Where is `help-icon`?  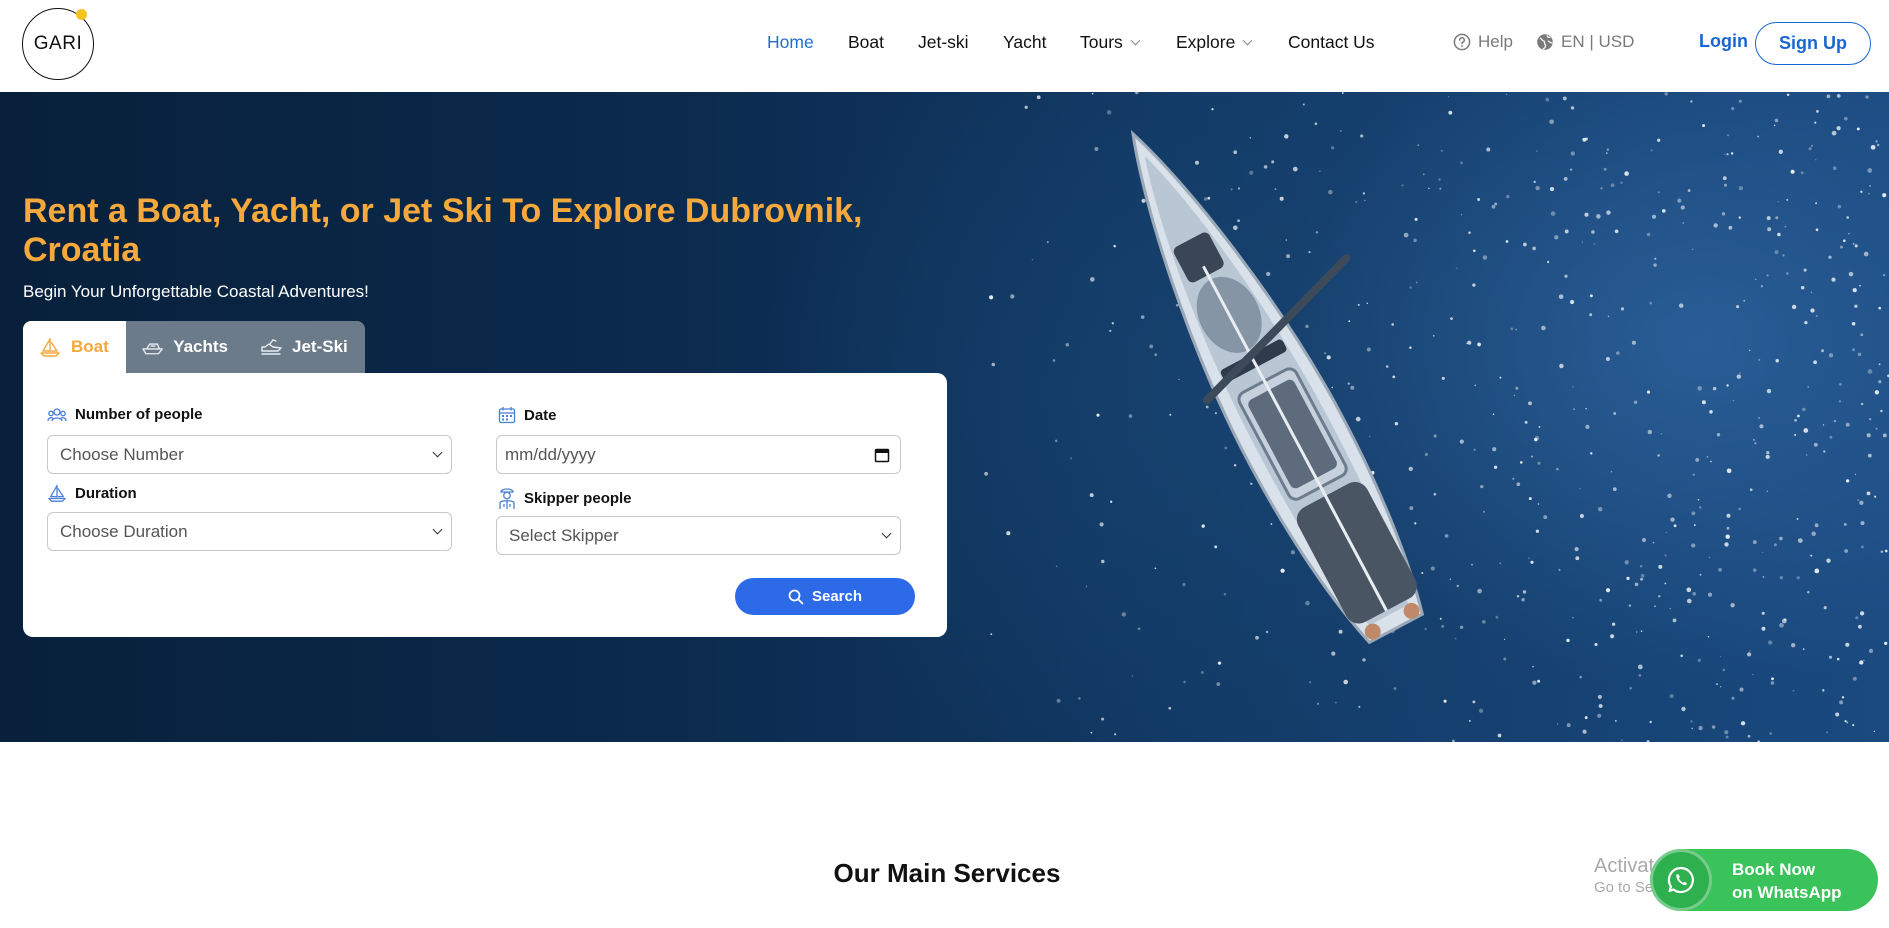 help-icon is located at coordinates (1462, 42).